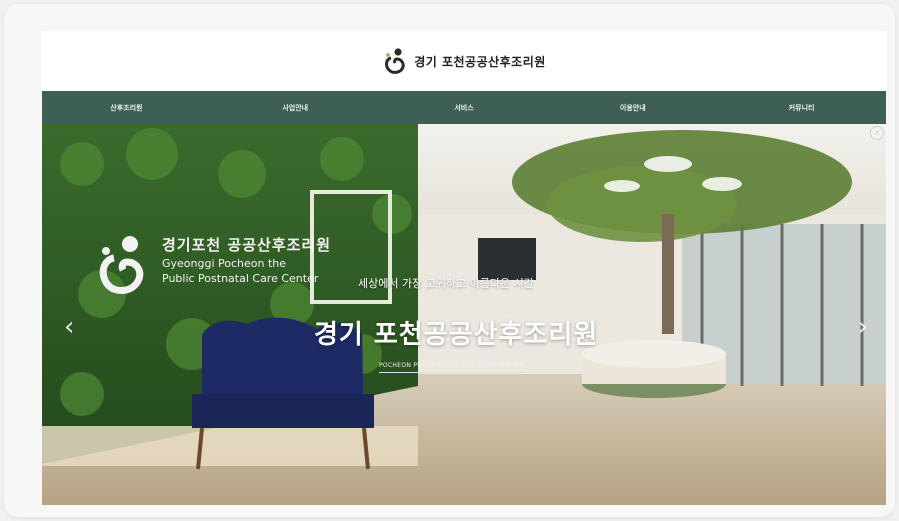 This screenshot has height=521, width=899. Describe the element at coordinates (456, 335) in the screenshot. I see `hero-title: 경기 포천공공산후조리원` at that location.